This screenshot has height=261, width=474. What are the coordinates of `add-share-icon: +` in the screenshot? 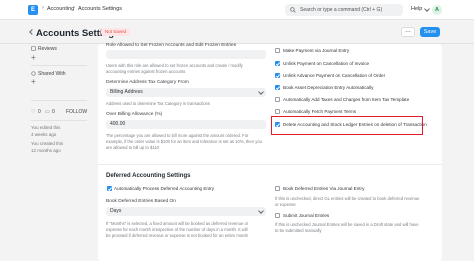 It's located at (33, 81).